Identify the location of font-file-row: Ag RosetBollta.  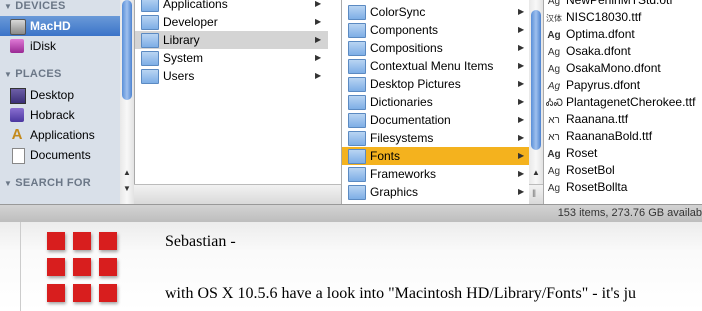
(623, 187).